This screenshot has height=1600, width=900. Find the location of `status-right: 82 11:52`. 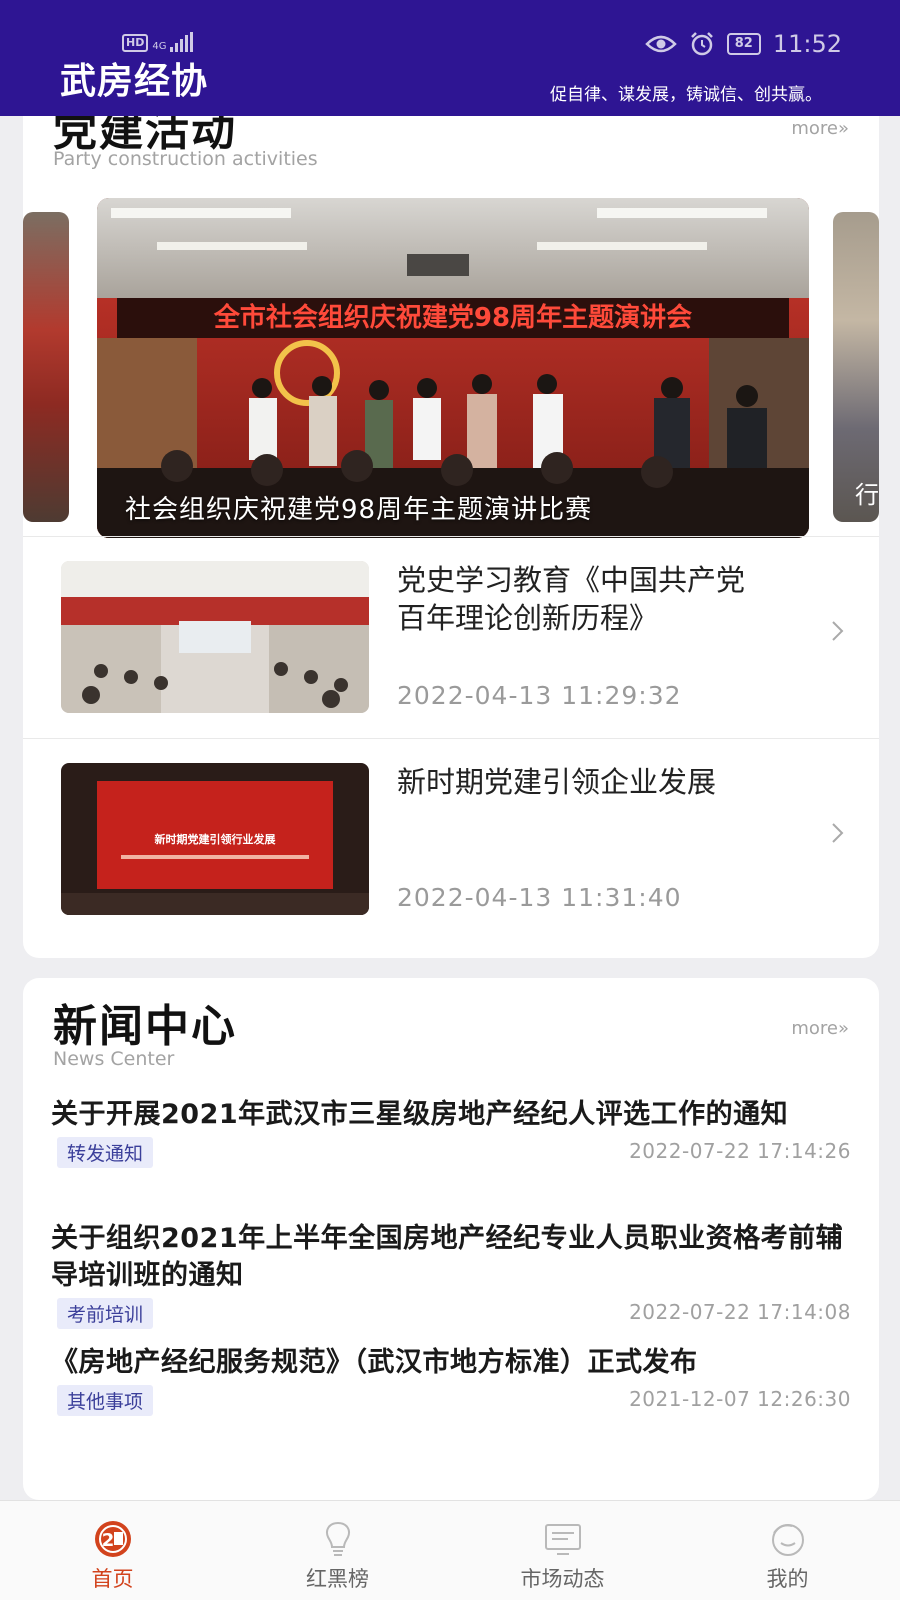

status-right: 82 11:52 is located at coordinates (743, 44).